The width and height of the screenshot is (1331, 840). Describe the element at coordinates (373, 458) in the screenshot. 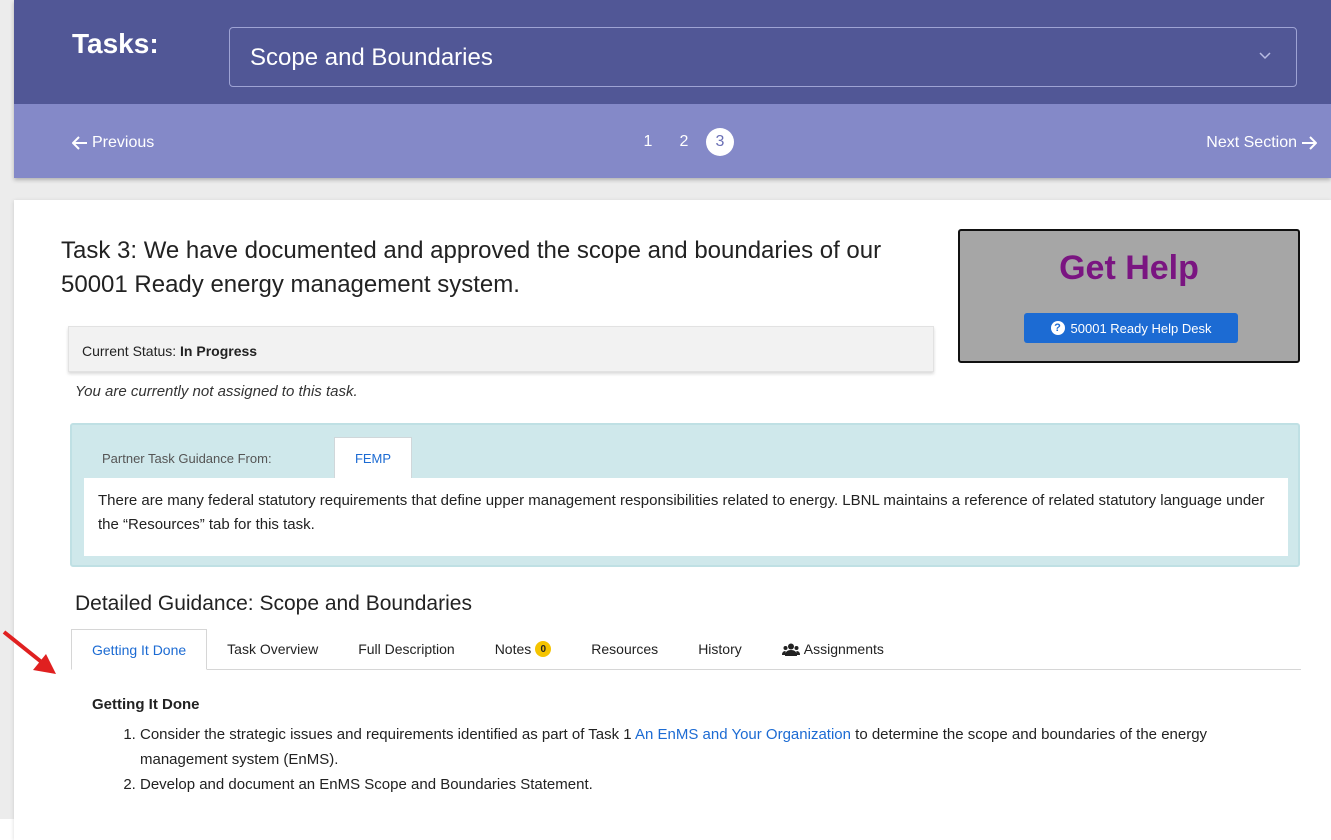

I see `partner-tab-femp: FEMP` at that location.